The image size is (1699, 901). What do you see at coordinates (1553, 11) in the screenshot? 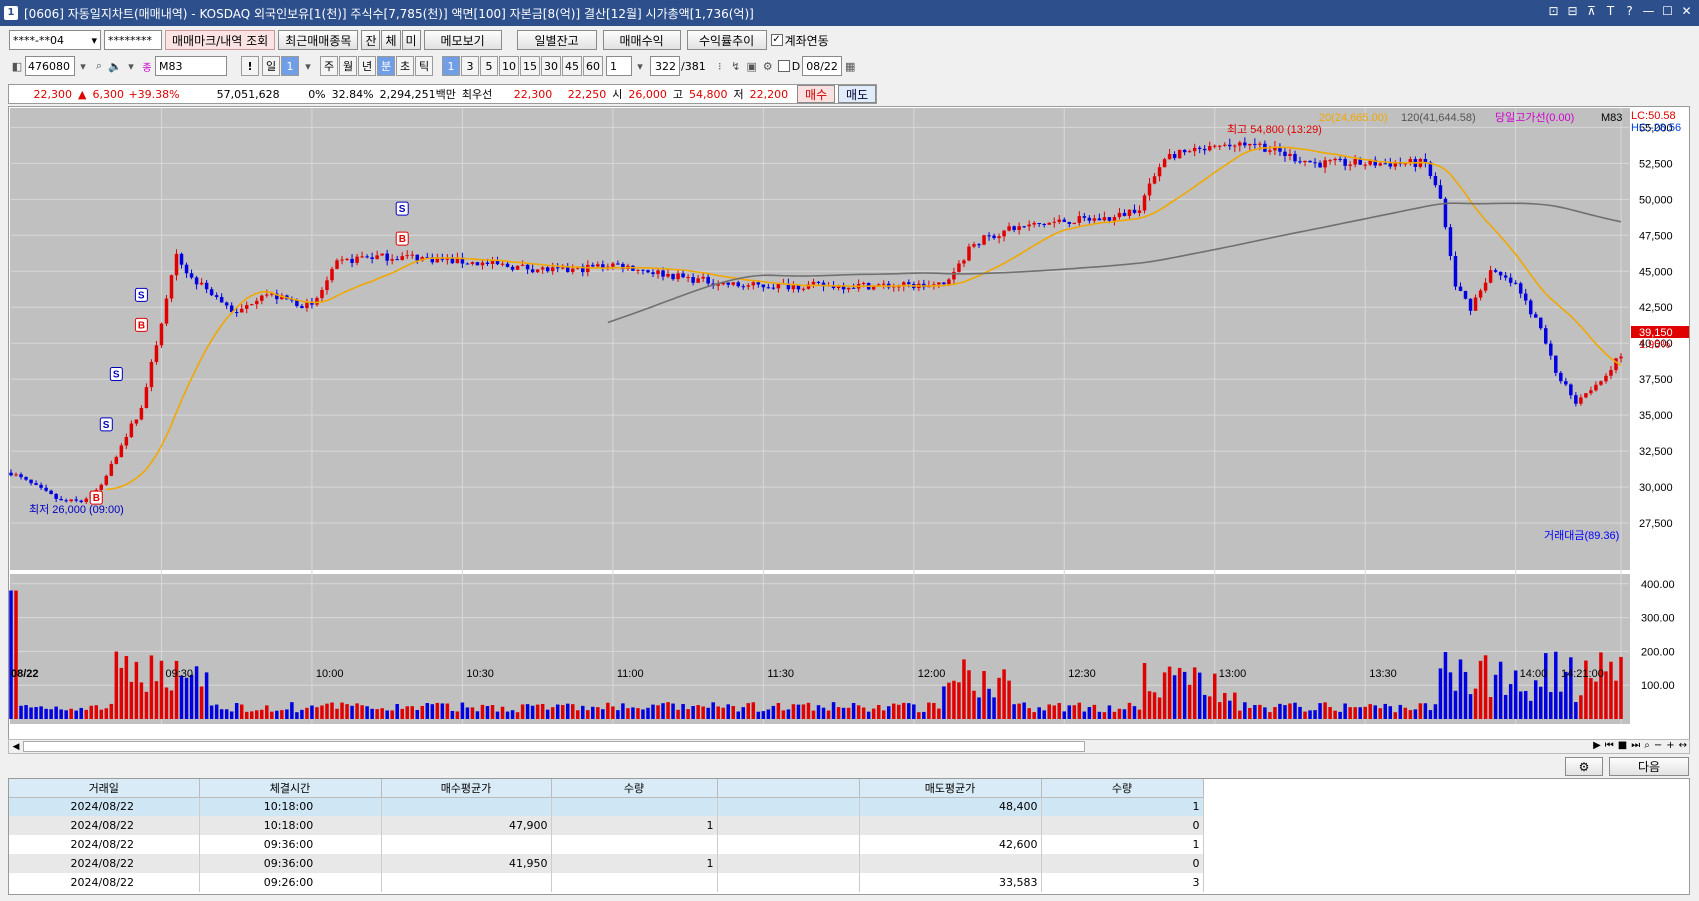
I see `layout-icon: ⊡` at bounding box center [1553, 11].